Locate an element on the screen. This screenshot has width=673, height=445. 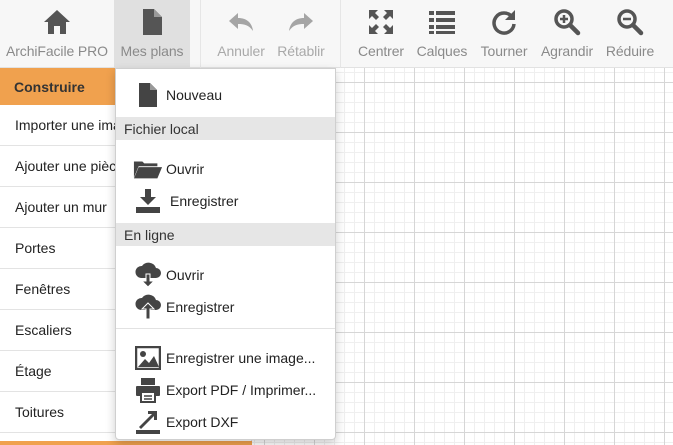
zoom-out-button: Réduire is located at coordinates (630, 34).